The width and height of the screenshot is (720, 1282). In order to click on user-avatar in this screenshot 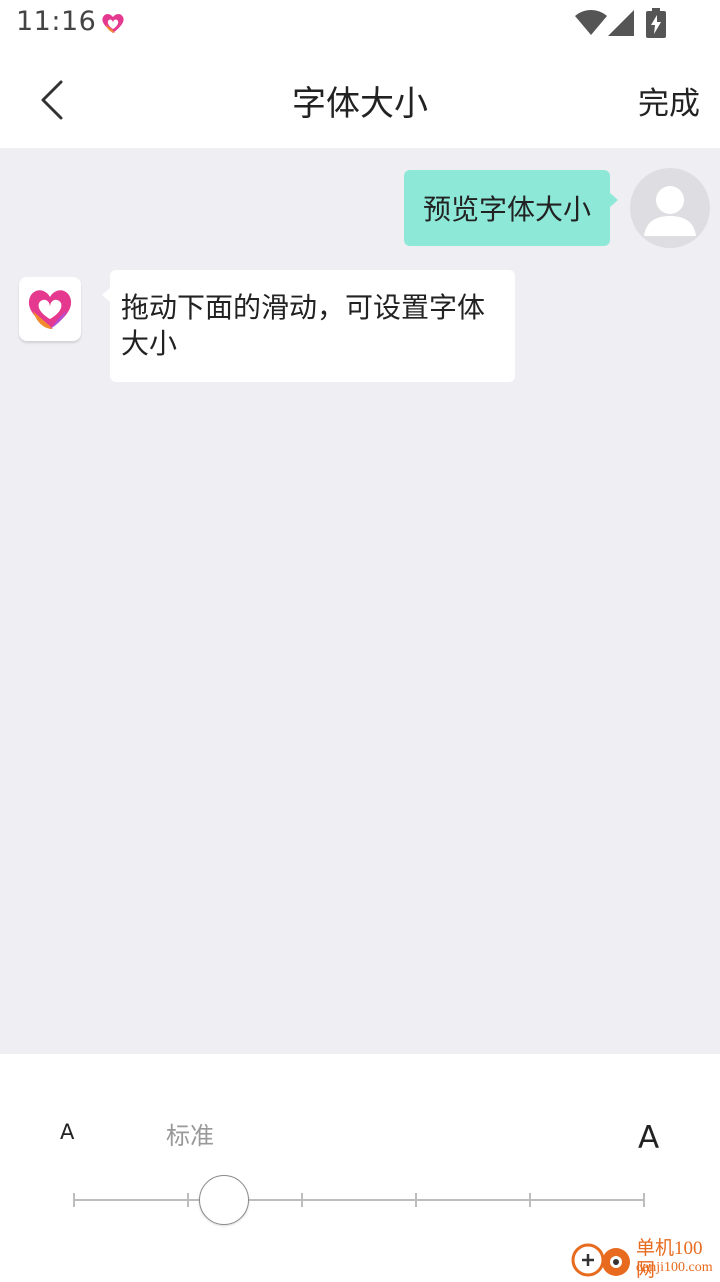, I will do `click(670, 208)`.